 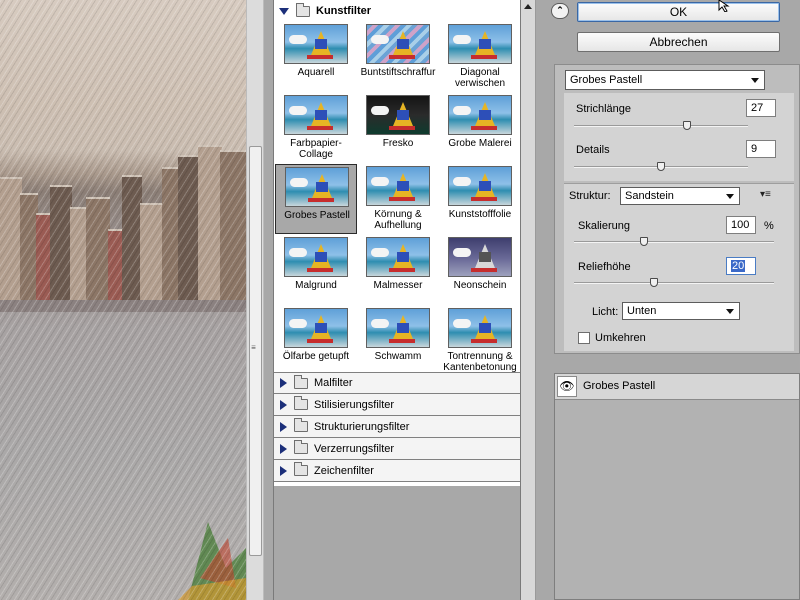 I want to click on licht-value: Unten, so click(x=642, y=311).